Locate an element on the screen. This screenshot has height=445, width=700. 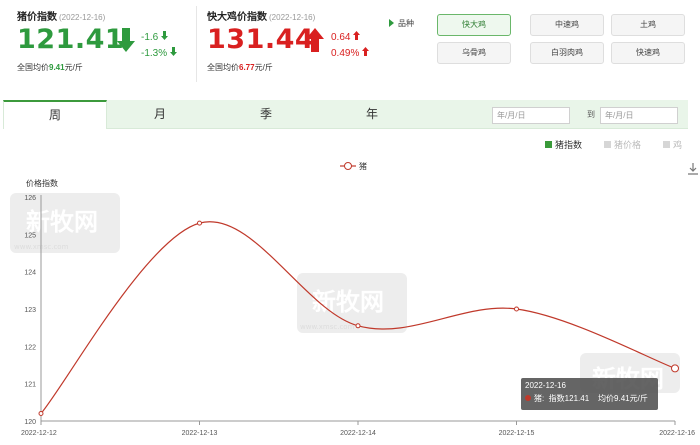
tab-week: 周 is located at coordinates (55, 114).